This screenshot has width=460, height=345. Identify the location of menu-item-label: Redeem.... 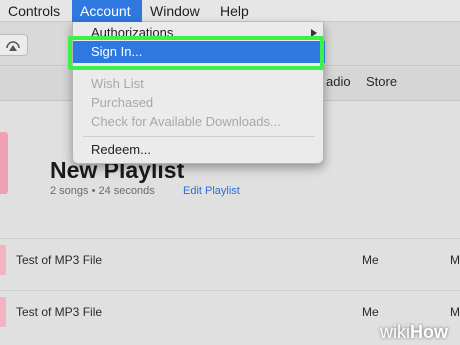
(121, 149).